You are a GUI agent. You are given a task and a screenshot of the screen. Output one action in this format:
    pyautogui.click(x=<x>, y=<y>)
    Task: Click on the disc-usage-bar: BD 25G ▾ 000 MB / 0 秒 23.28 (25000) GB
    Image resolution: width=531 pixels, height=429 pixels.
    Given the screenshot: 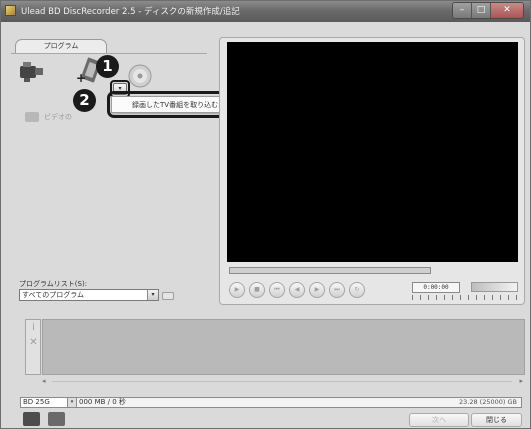 What is the action you would take?
    pyautogui.click(x=271, y=402)
    